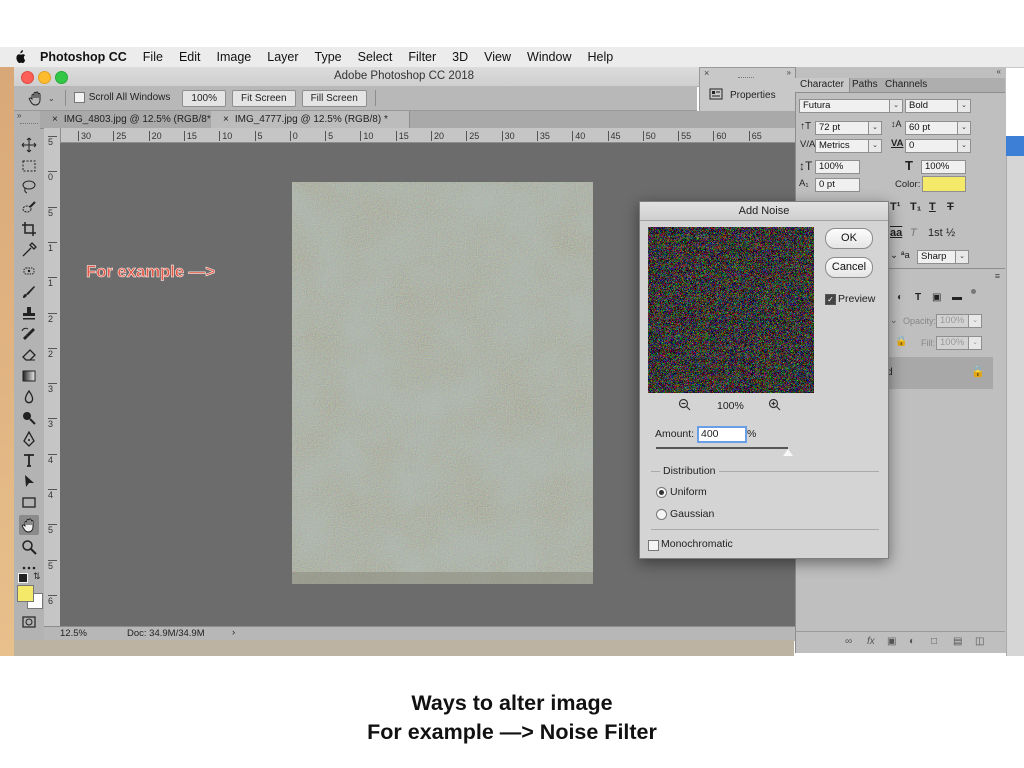 The height and width of the screenshot is (768, 1024). What do you see at coordinates (846, 106) in the screenshot?
I see `font-family-field: Futura` at bounding box center [846, 106].